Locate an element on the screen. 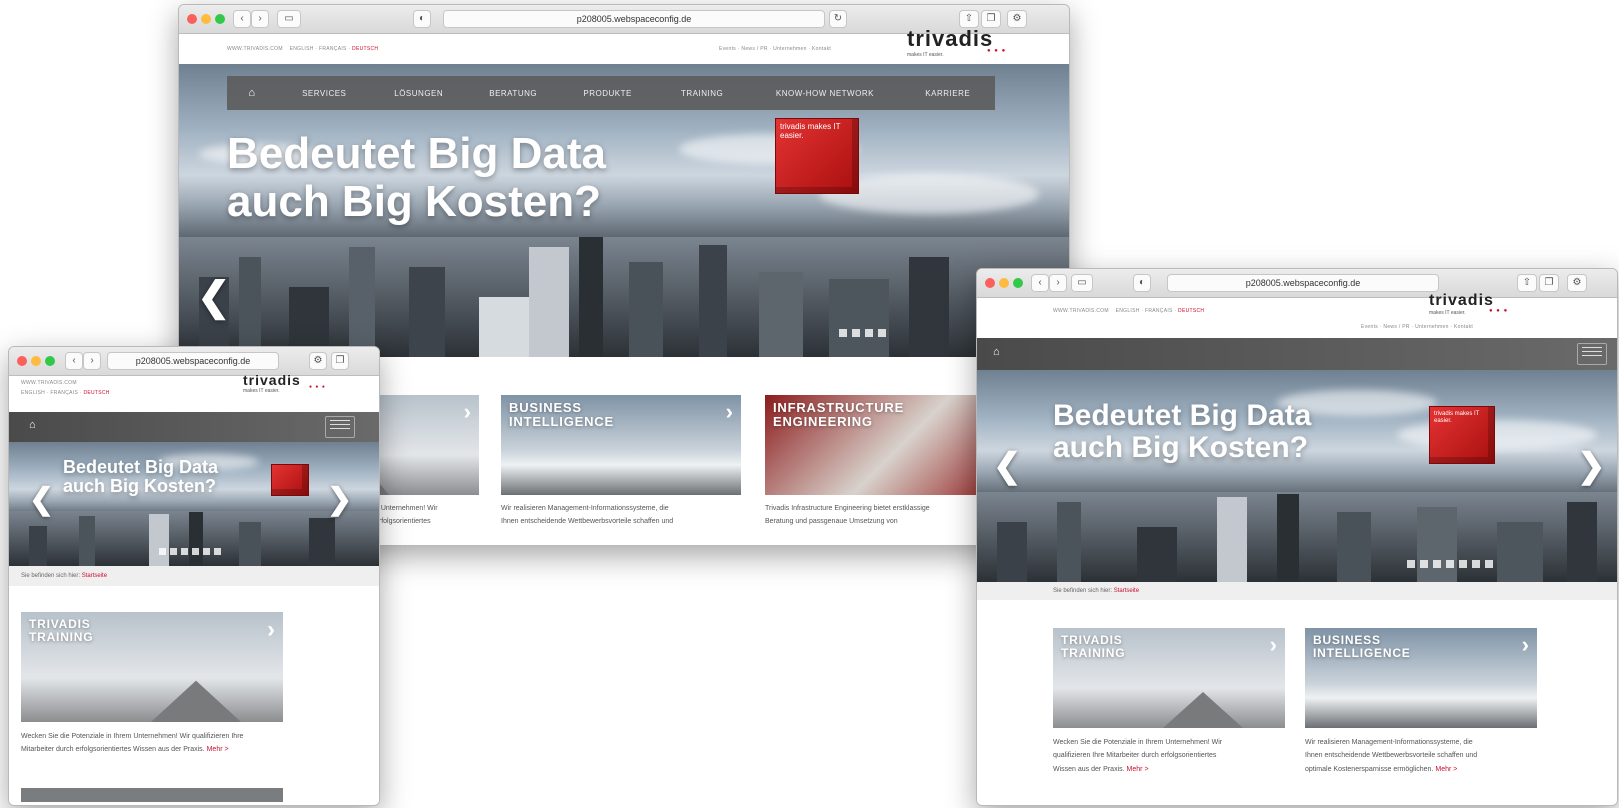 The width and height of the screenshot is (1619, 808). reload-icon: ↻ is located at coordinates (838, 19).